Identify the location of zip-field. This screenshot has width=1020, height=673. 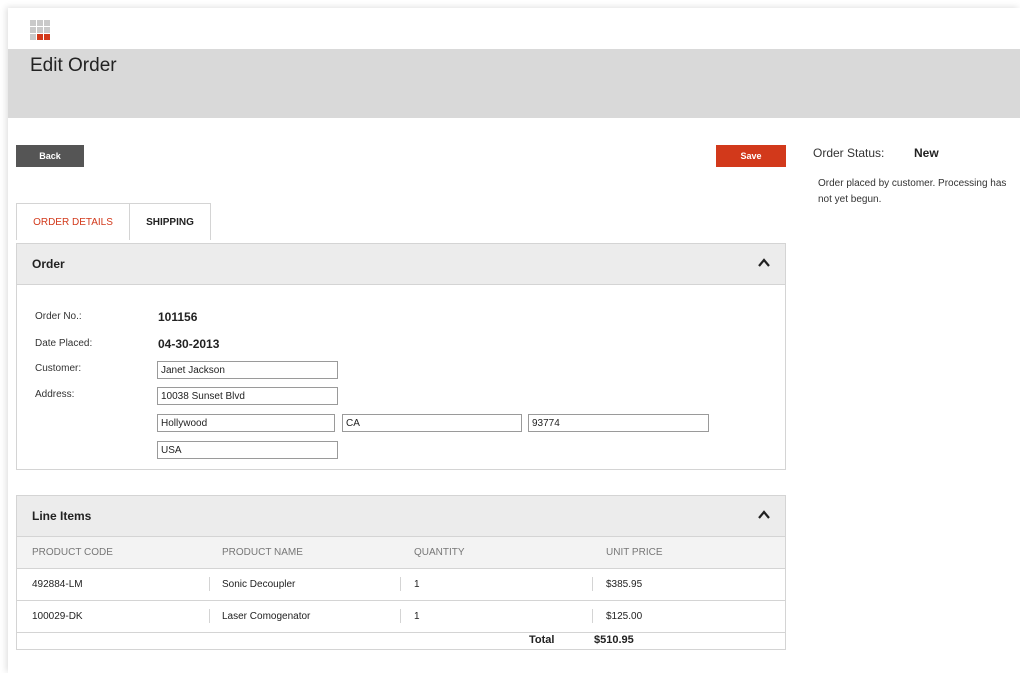
(618, 423).